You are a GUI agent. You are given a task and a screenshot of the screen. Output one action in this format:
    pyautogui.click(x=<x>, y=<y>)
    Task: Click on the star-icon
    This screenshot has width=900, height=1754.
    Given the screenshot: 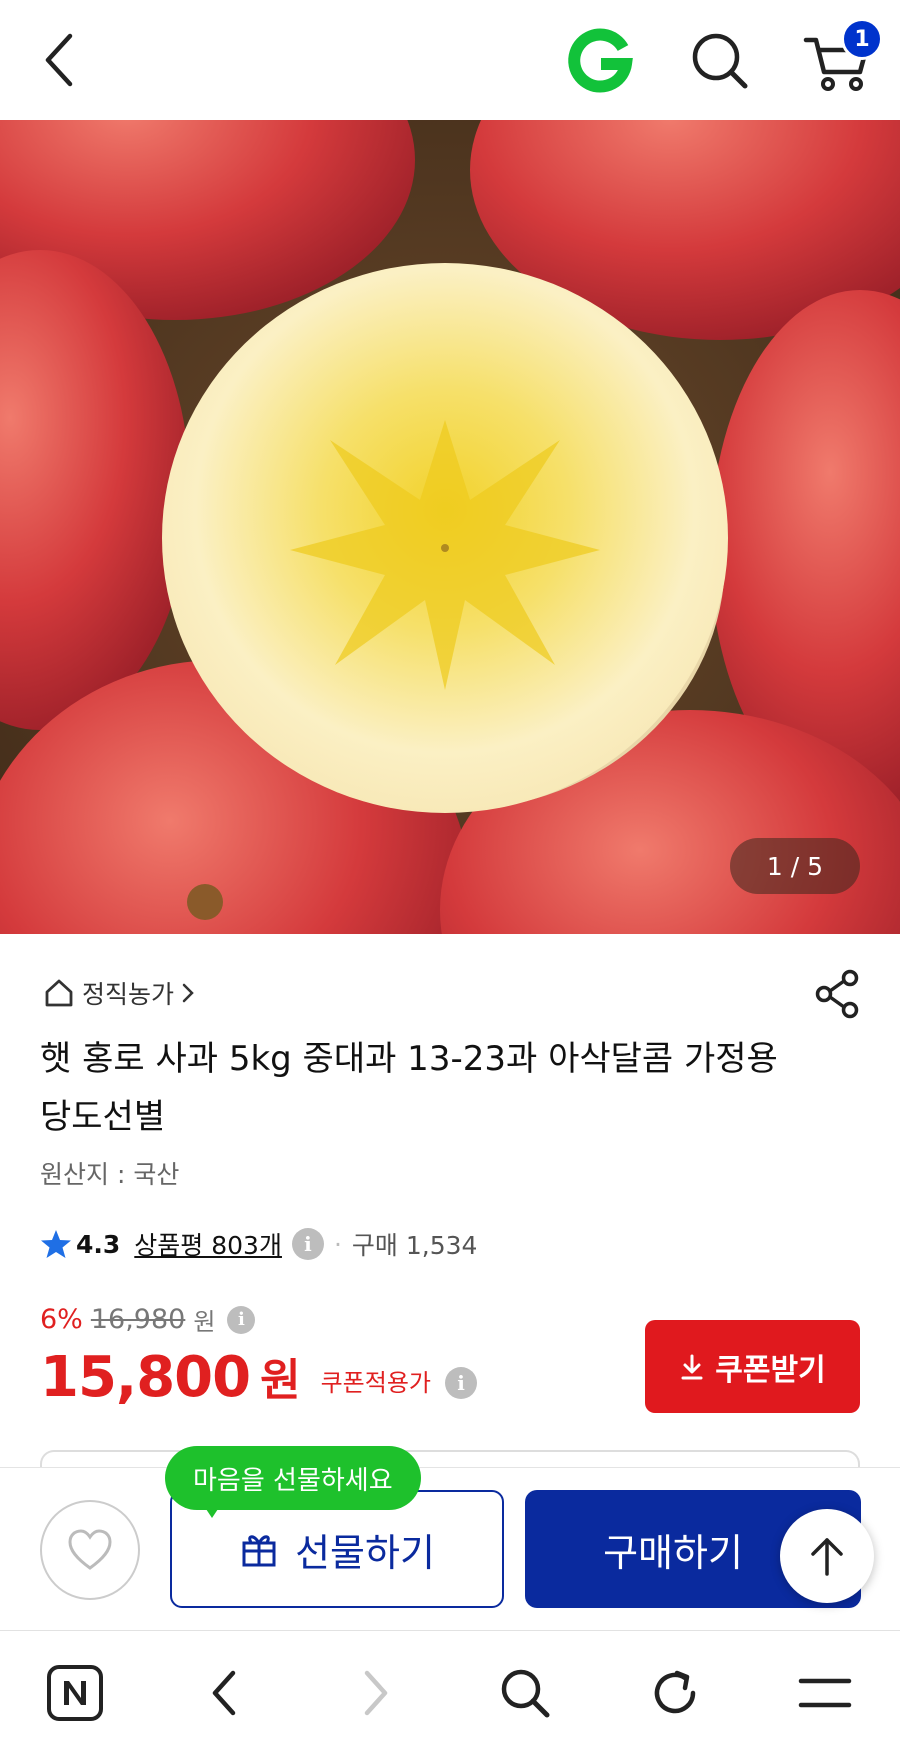 What is the action you would take?
    pyautogui.click(x=56, y=1244)
    